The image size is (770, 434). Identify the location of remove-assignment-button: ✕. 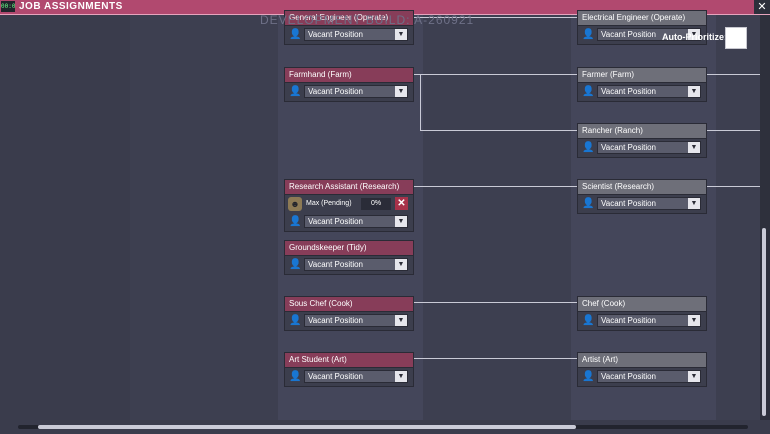
(401, 203).